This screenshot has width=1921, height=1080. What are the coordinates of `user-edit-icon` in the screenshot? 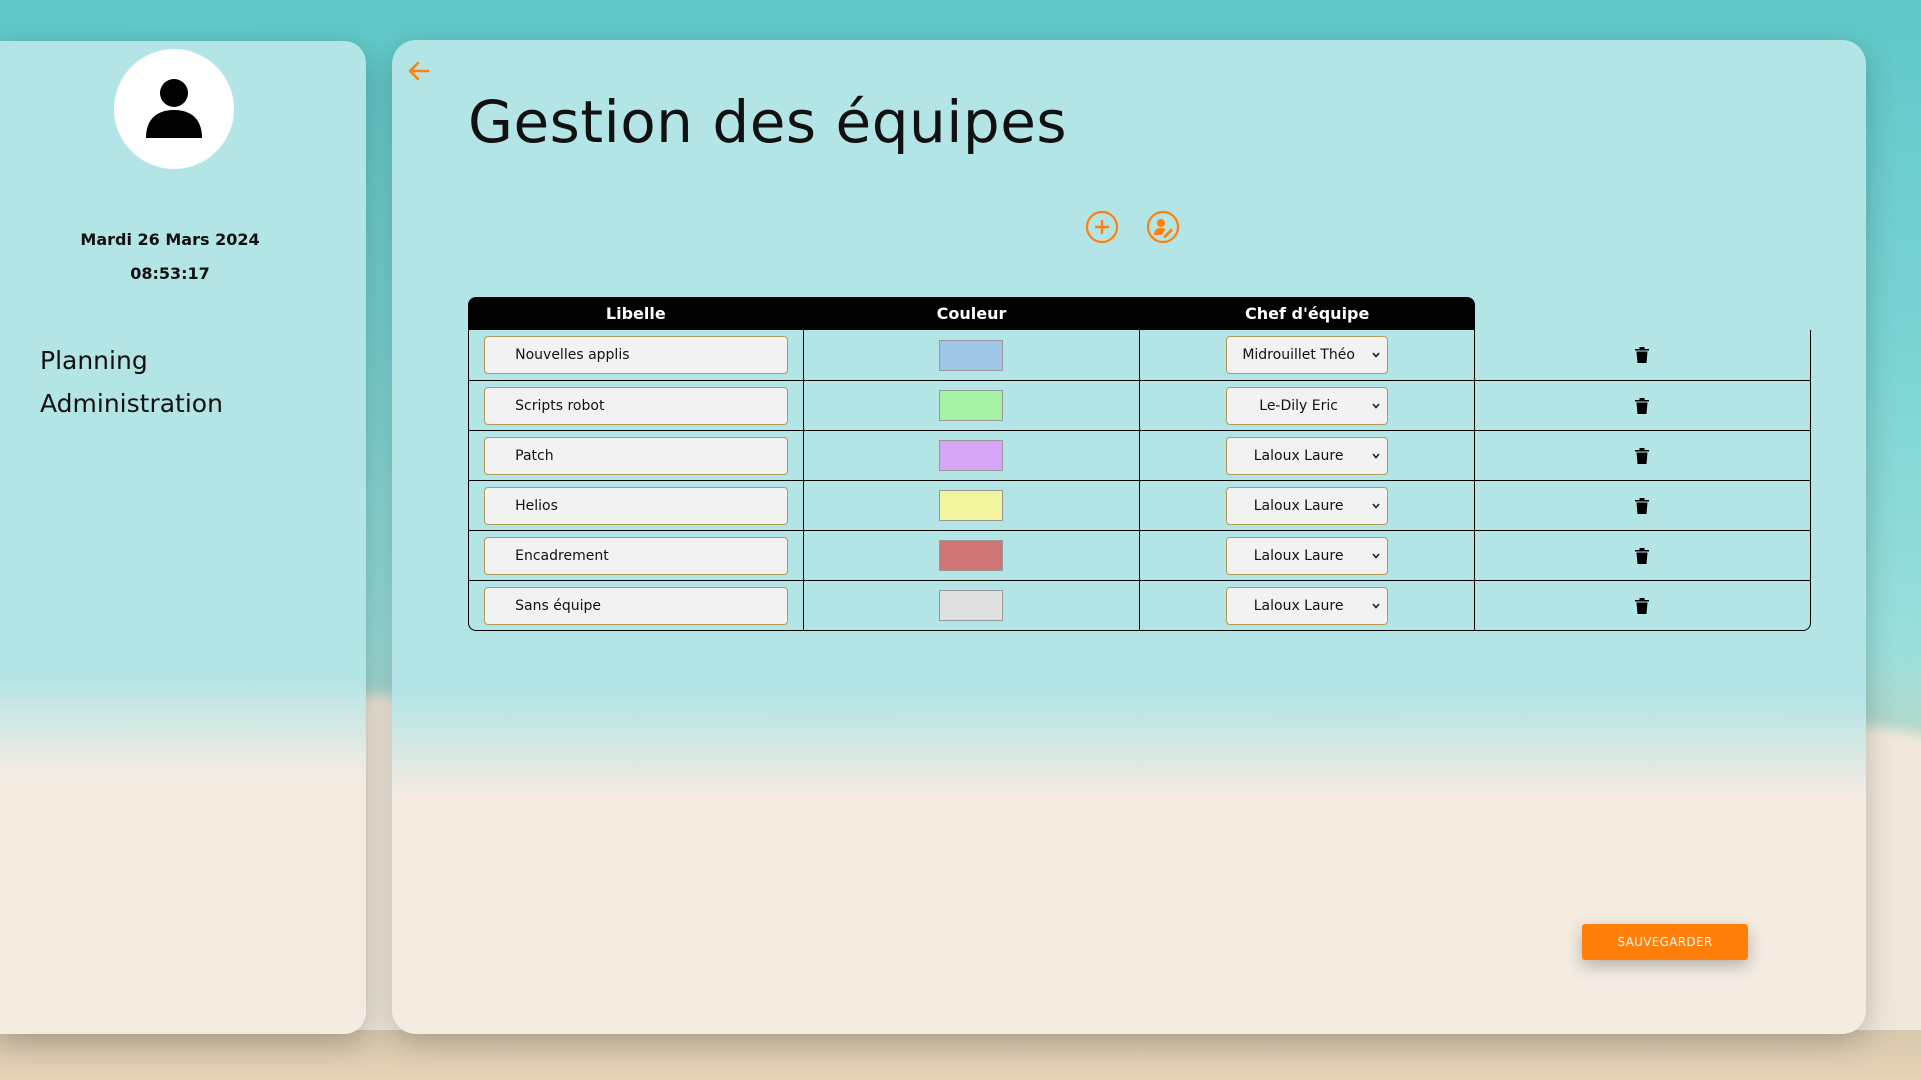 It's located at (1163, 227).